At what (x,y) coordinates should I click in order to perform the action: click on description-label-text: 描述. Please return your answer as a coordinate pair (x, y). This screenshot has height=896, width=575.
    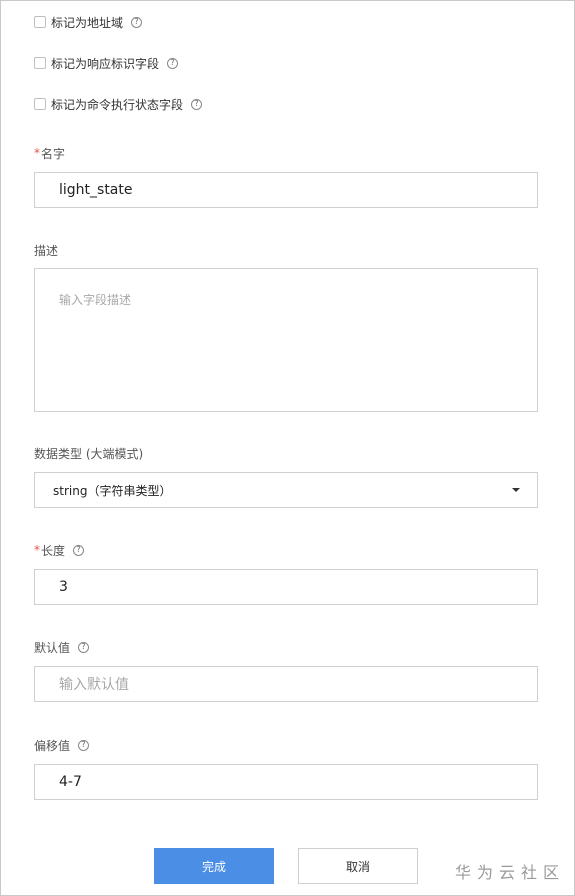
    Looking at the image, I should click on (46, 250).